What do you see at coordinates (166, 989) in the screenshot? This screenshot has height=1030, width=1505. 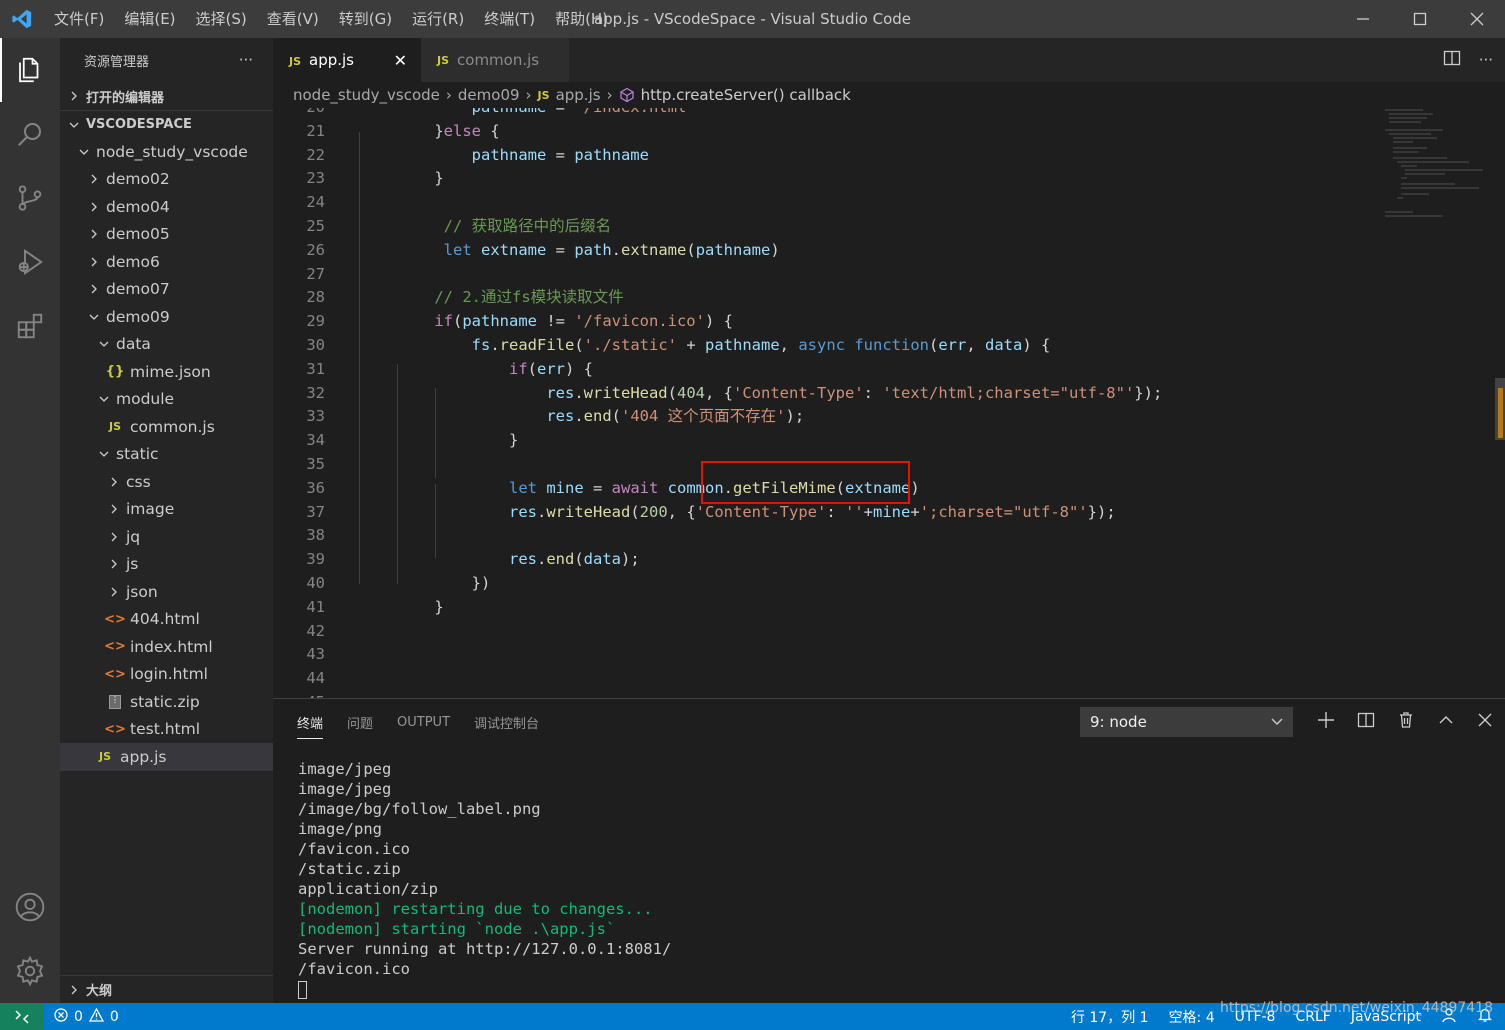 I see `outline-section: 大纲` at bounding box center [166, 989].